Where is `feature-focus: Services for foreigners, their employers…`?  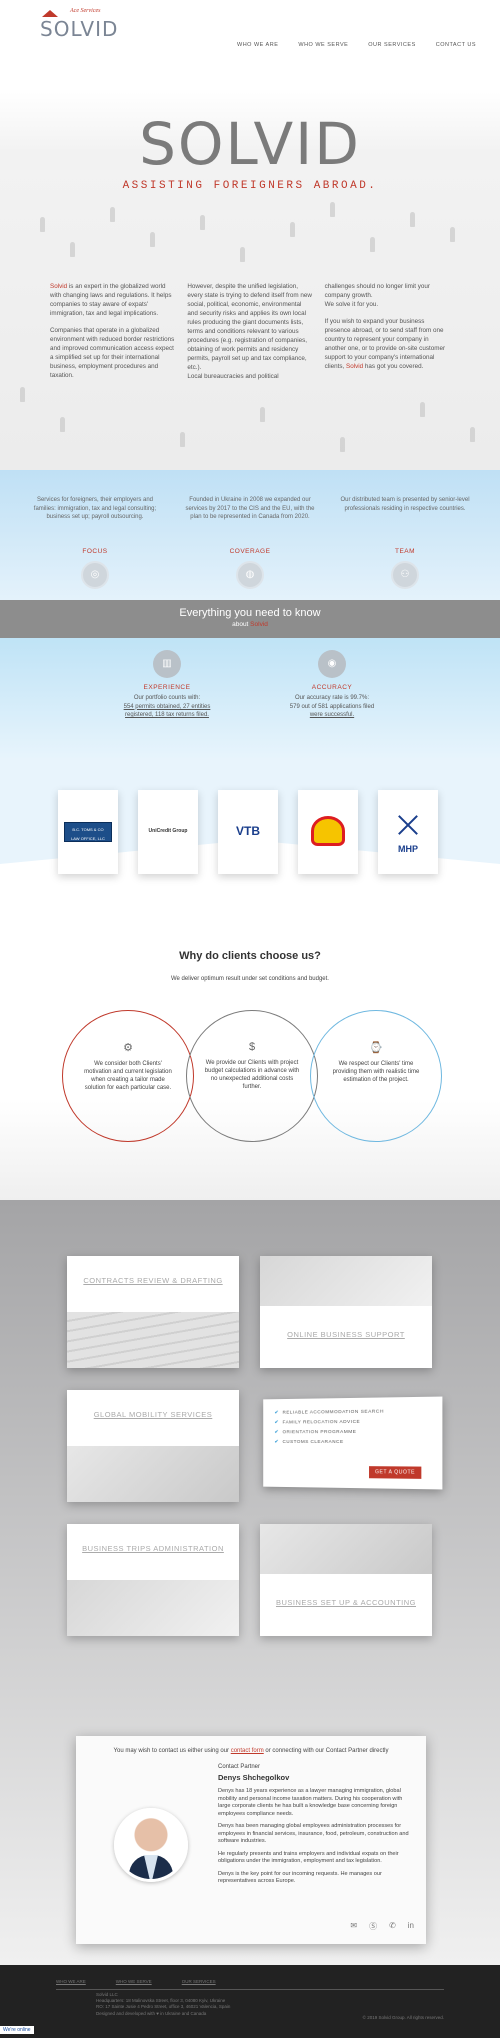
feature-focus: Services for foreigners, their employers… is located at coordinates (95, 542).